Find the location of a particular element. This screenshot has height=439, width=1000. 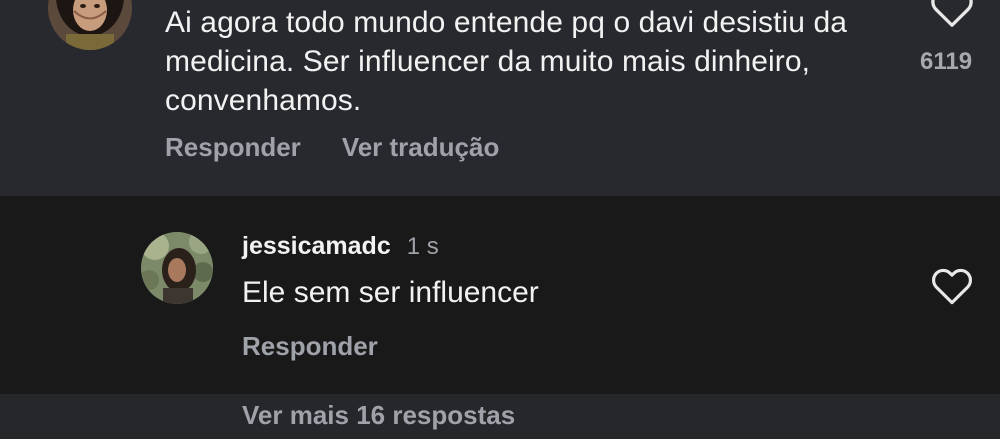

commenter-avatar-image is located at coordinates (90, 25).